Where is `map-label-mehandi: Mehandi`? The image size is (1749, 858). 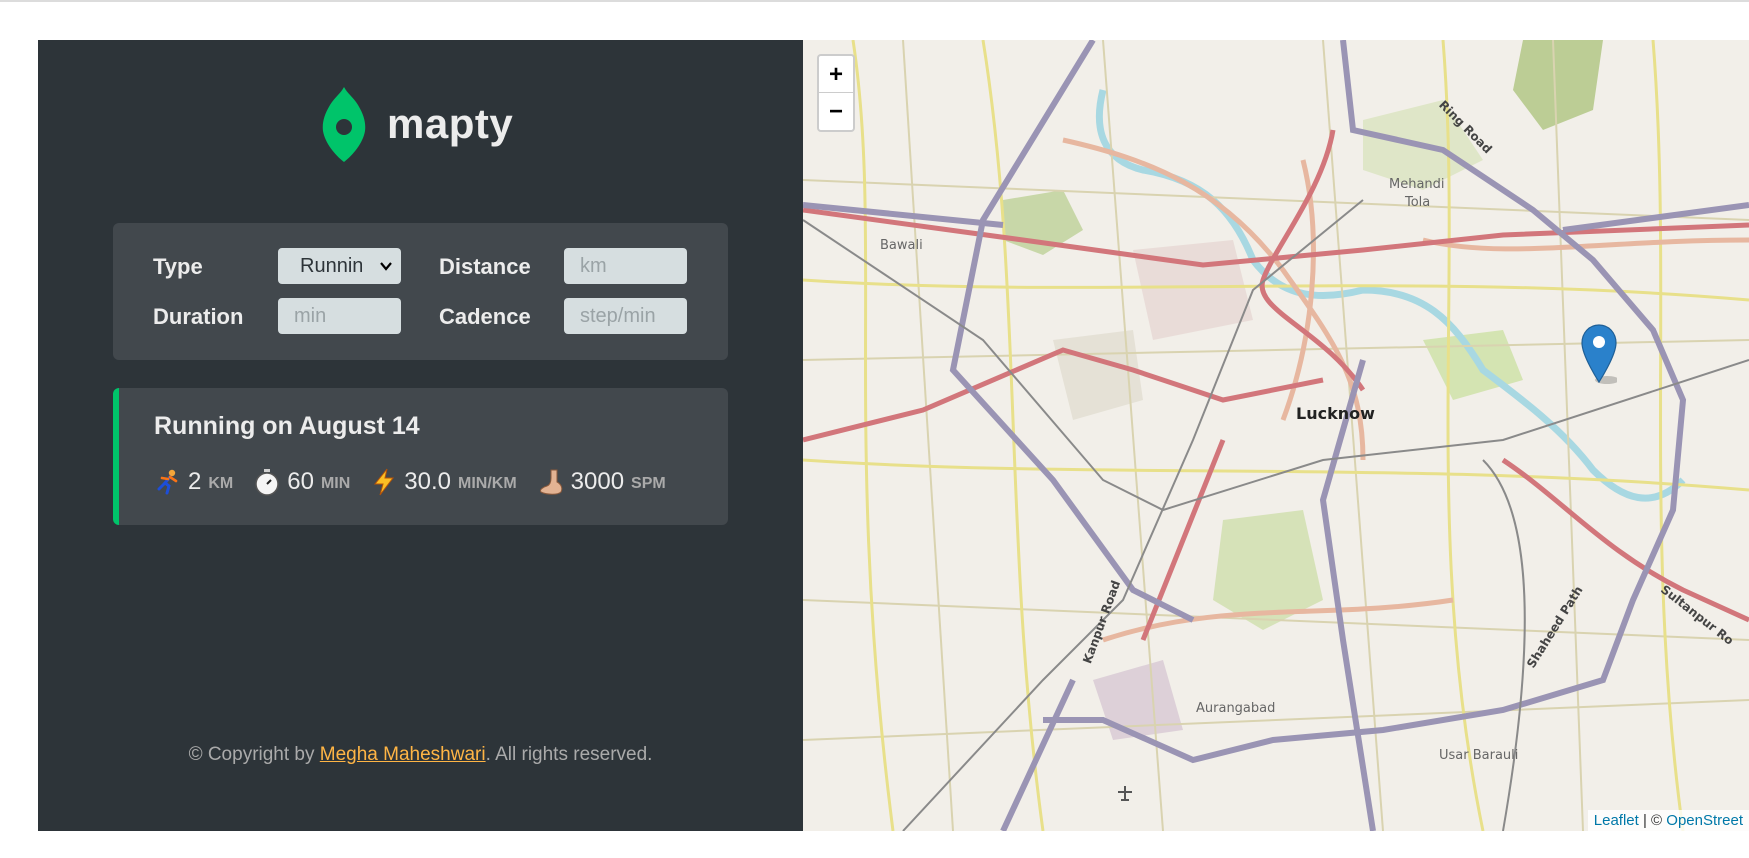
map-label-mehandi: Mehandi is located at coordinates (1417, 184).